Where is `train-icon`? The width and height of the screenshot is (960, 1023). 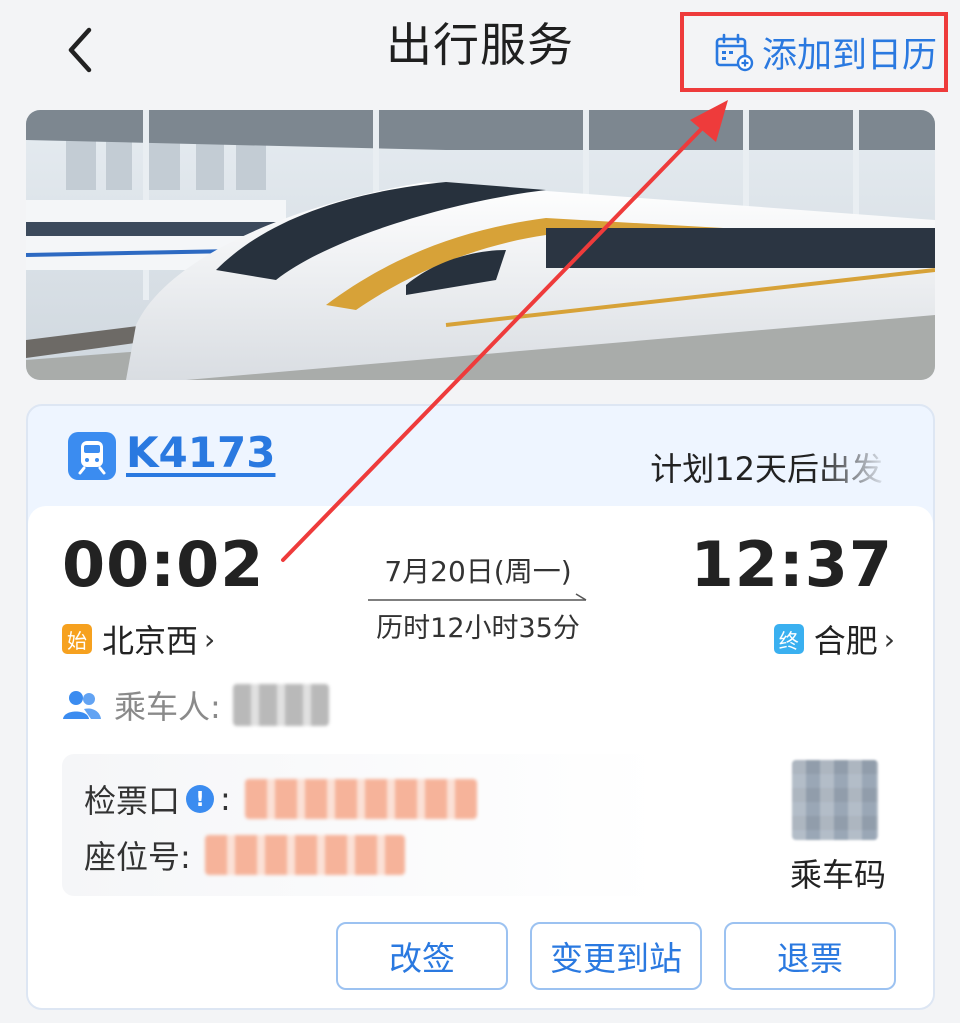
train-icon is located at coordinates (92, 456).